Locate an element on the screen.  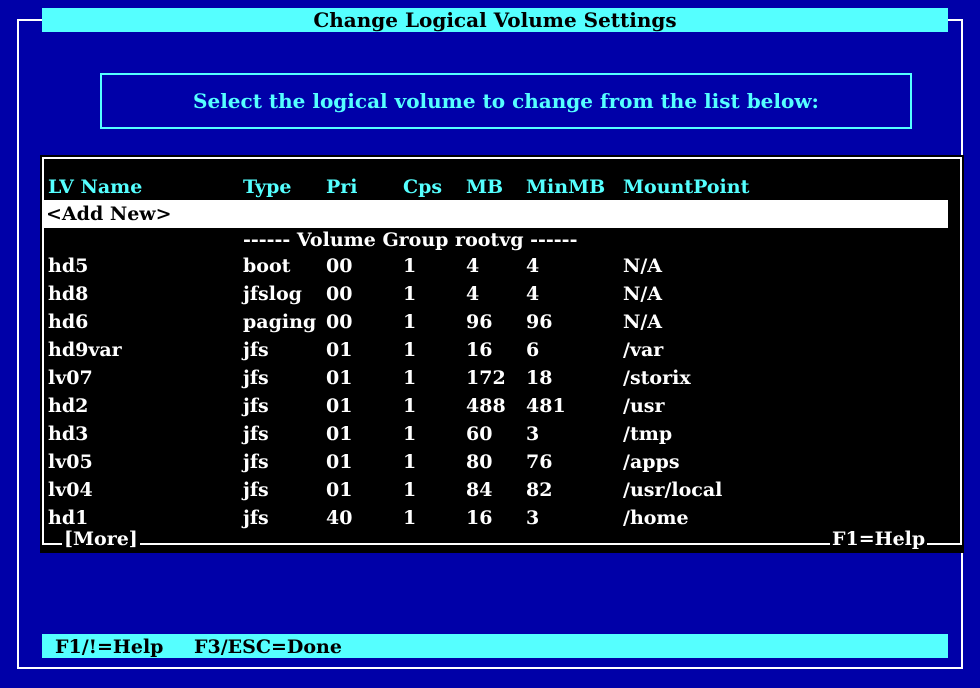
header-cps: Cps is located at coordinates (423, 187).